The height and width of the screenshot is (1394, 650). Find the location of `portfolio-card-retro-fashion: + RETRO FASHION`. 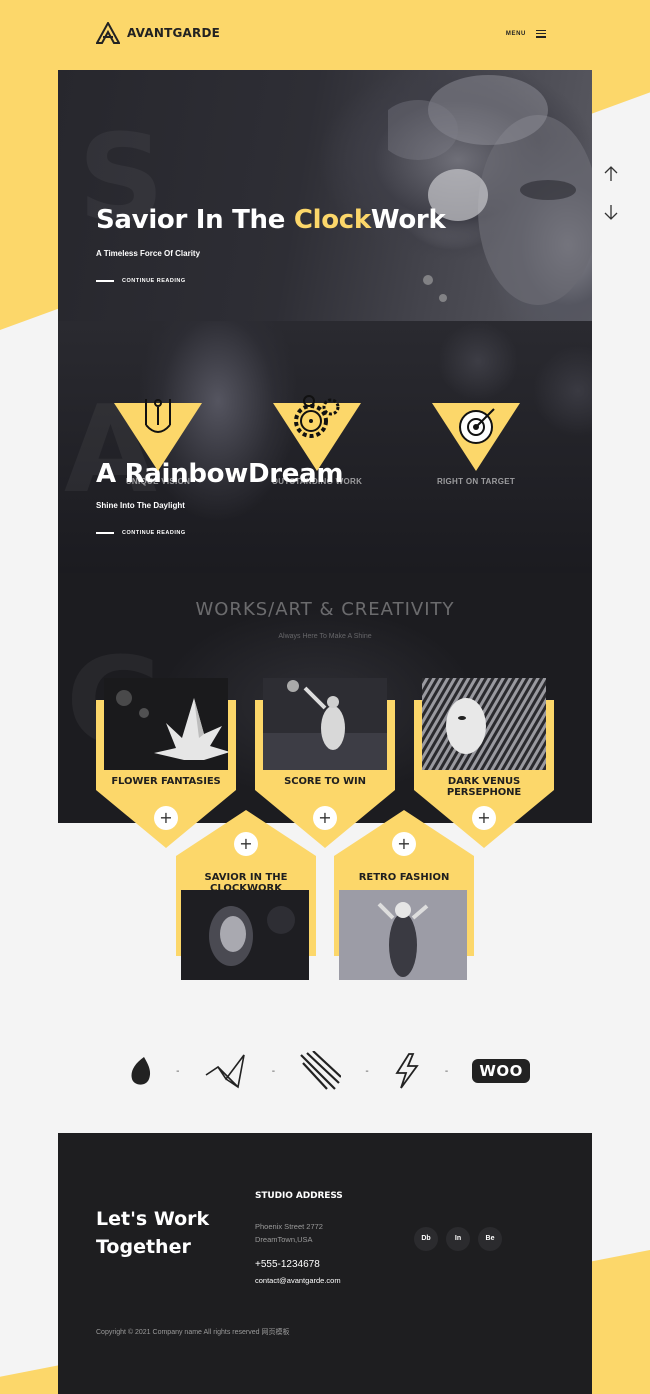

portfolio-card-retro-fashion: + RETRO FASHION is located at coordinates (404, 895).